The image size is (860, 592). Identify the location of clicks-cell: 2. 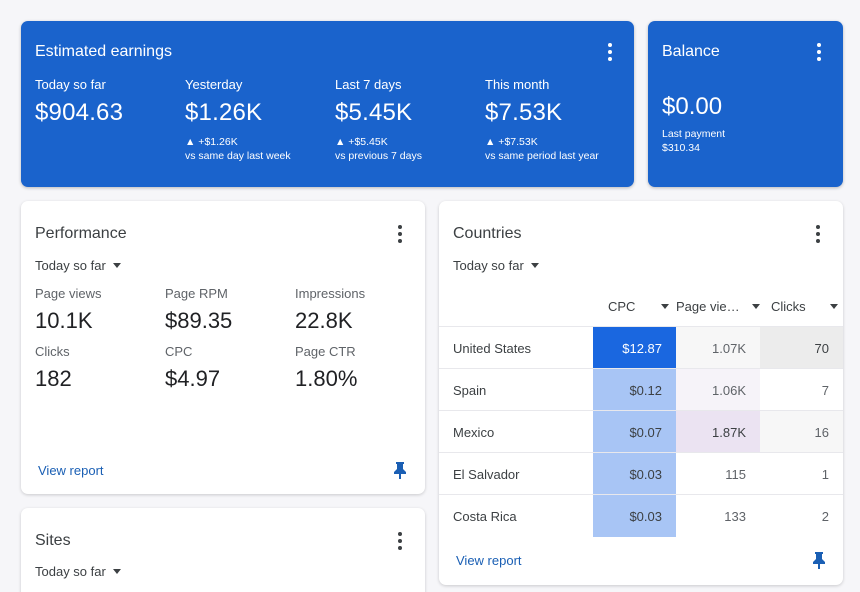
(825, 516).